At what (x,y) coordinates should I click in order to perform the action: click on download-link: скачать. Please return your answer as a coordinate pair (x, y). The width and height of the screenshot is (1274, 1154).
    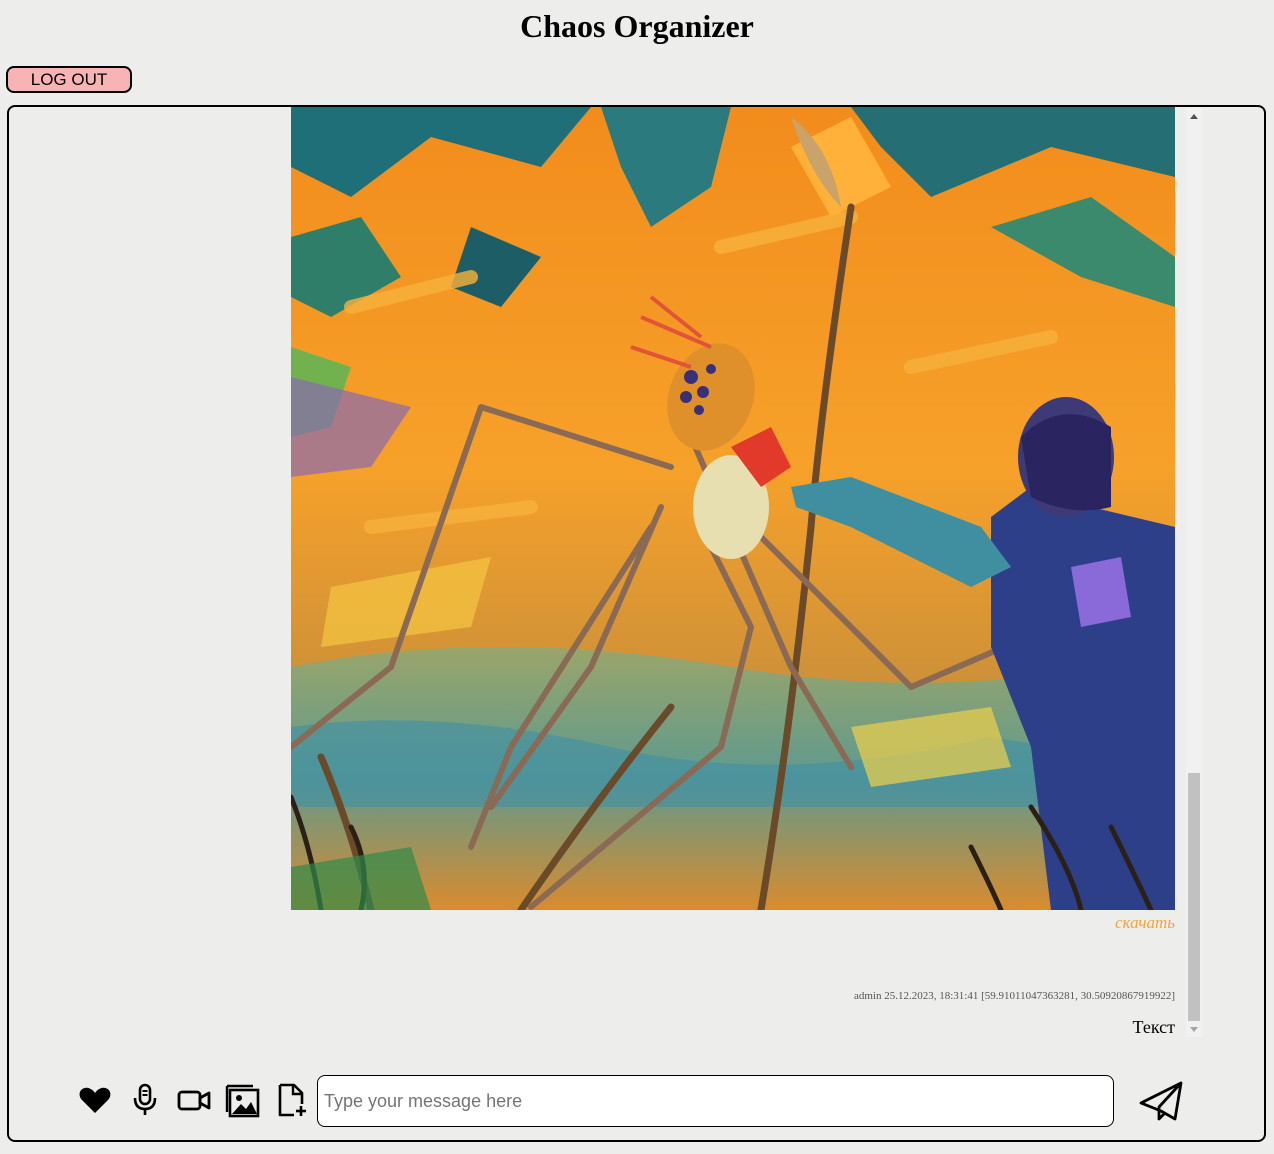
    Looking at the image, I should click on (1145, 923).